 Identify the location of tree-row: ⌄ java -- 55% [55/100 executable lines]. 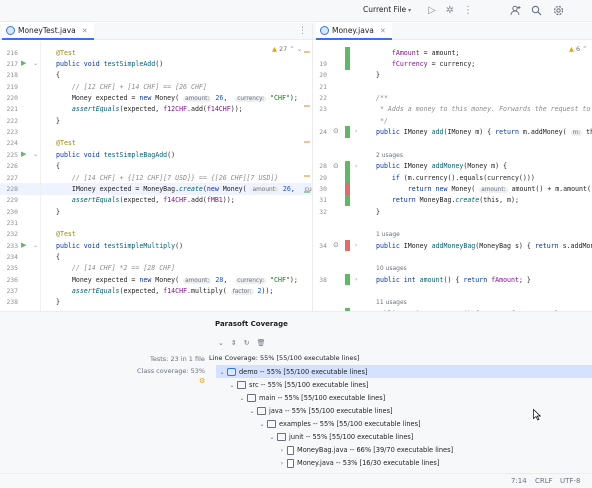
(320, 411).